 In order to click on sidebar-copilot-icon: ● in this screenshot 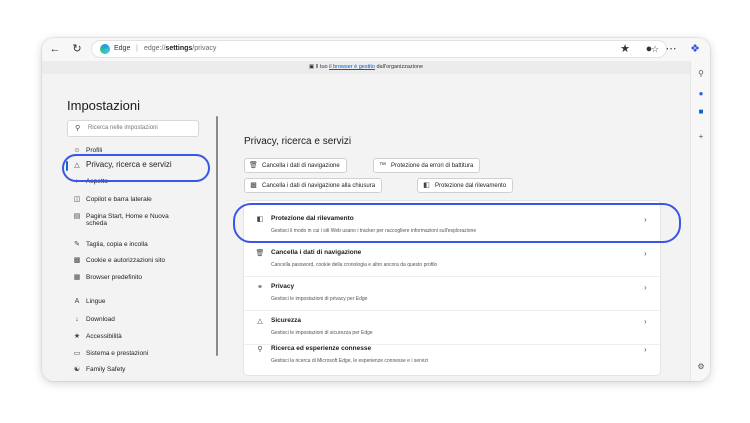, I will do `click(701, 94)`.